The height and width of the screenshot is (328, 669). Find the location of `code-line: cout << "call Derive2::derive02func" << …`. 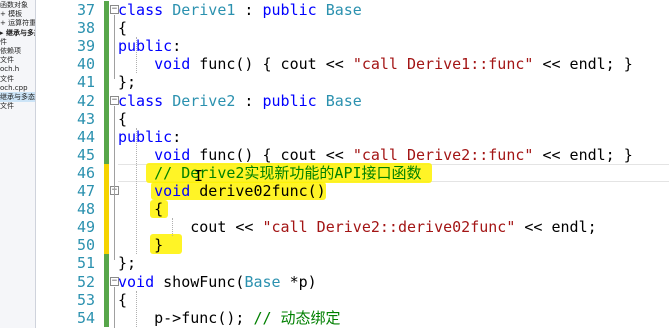

code-line: cout << "call Derive2::derive02func" << … is located at coordinates (357, 227).